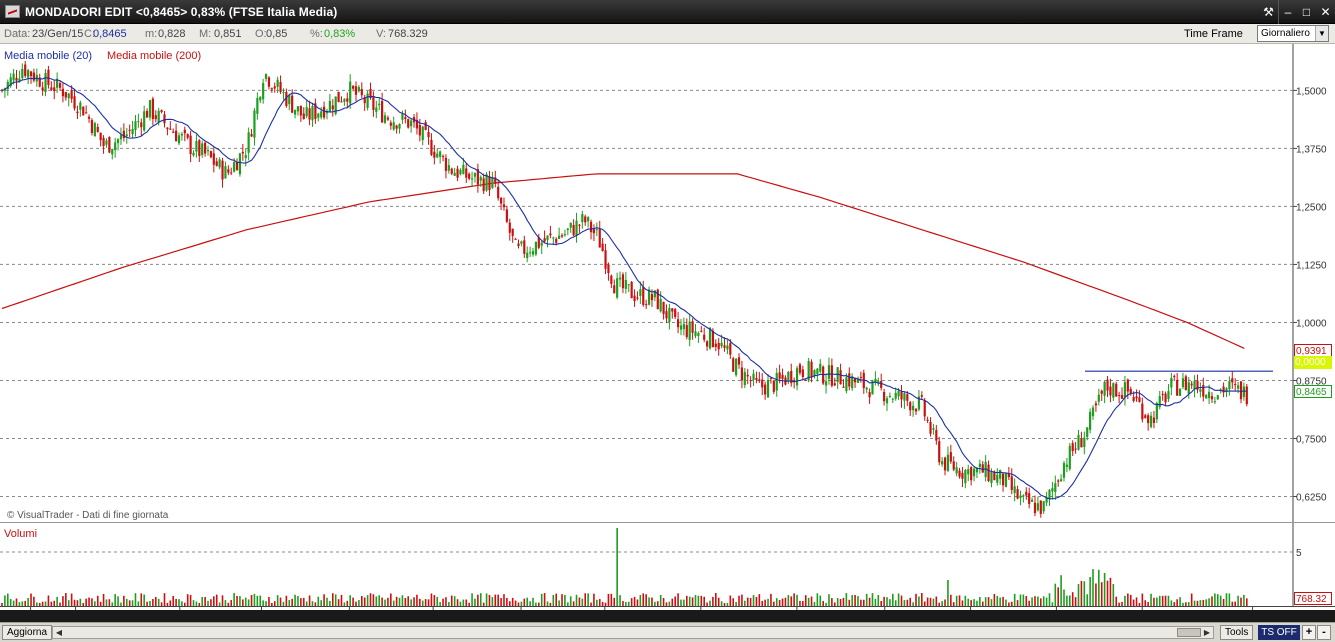 Image resolution: width=1335 pixels, height=642 pixels. Describe the element at coordinates (1325, 12) in the screenshot. I see `close-icon: ✕` at that location.